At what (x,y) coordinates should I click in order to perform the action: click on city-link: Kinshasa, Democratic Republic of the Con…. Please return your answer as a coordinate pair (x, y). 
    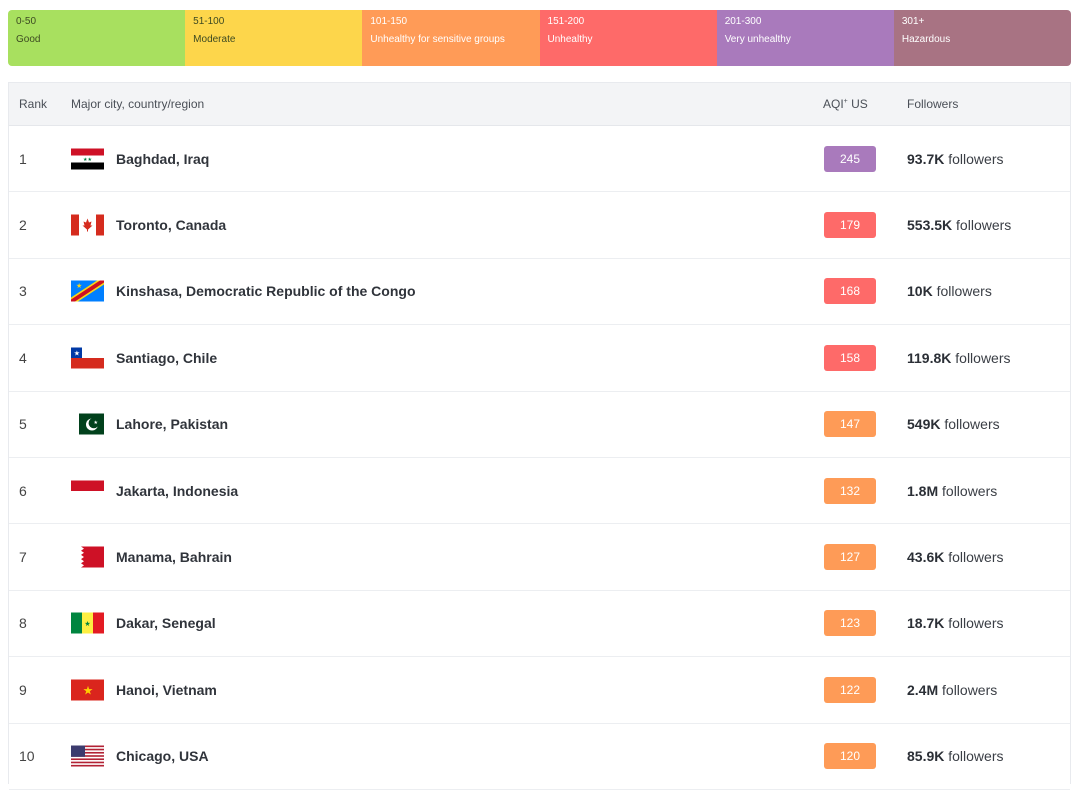
    Looking at the image, I should click on (266, 291).